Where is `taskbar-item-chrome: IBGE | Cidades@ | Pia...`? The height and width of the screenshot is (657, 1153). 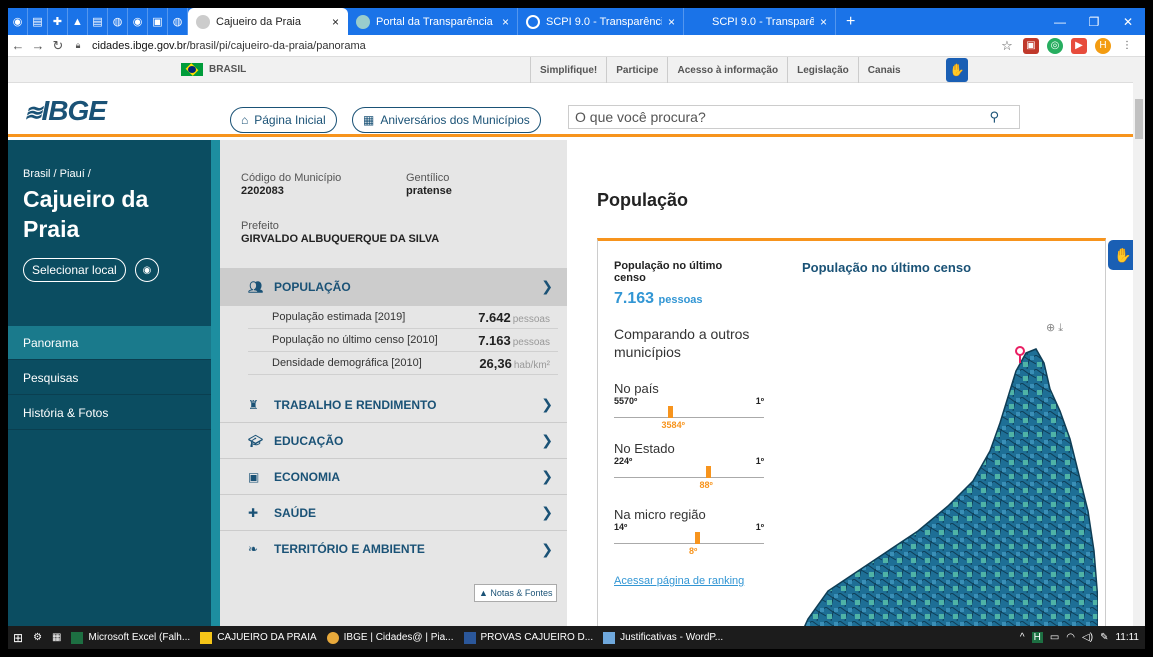 taskbar-item-chrome: IBGE | Cidades@ | Pia... is located at coordinates (390, 637).